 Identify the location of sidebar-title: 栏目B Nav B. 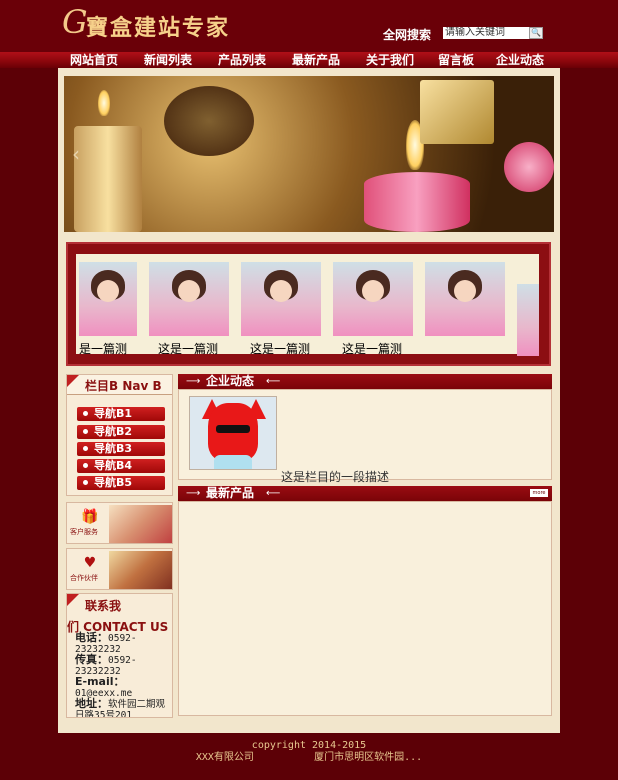
(123, 386).